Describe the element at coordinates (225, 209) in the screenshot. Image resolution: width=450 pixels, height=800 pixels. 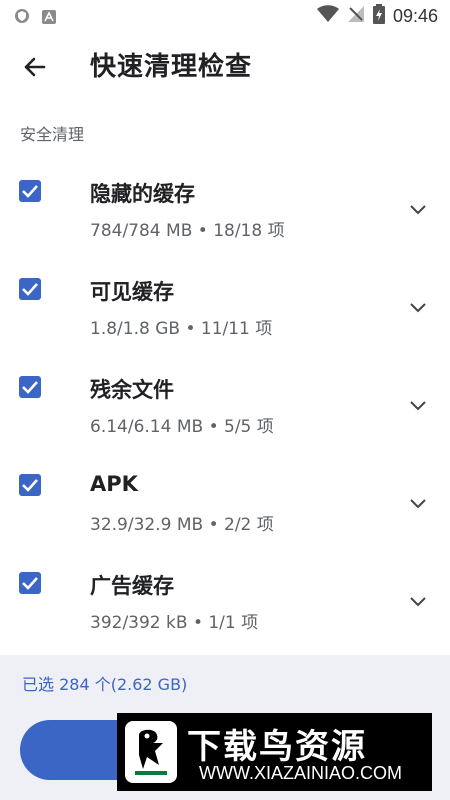
I see `list-item-hidden-cache: 隐藏的缓存 784/784 MB • 18/18 项` at that location.